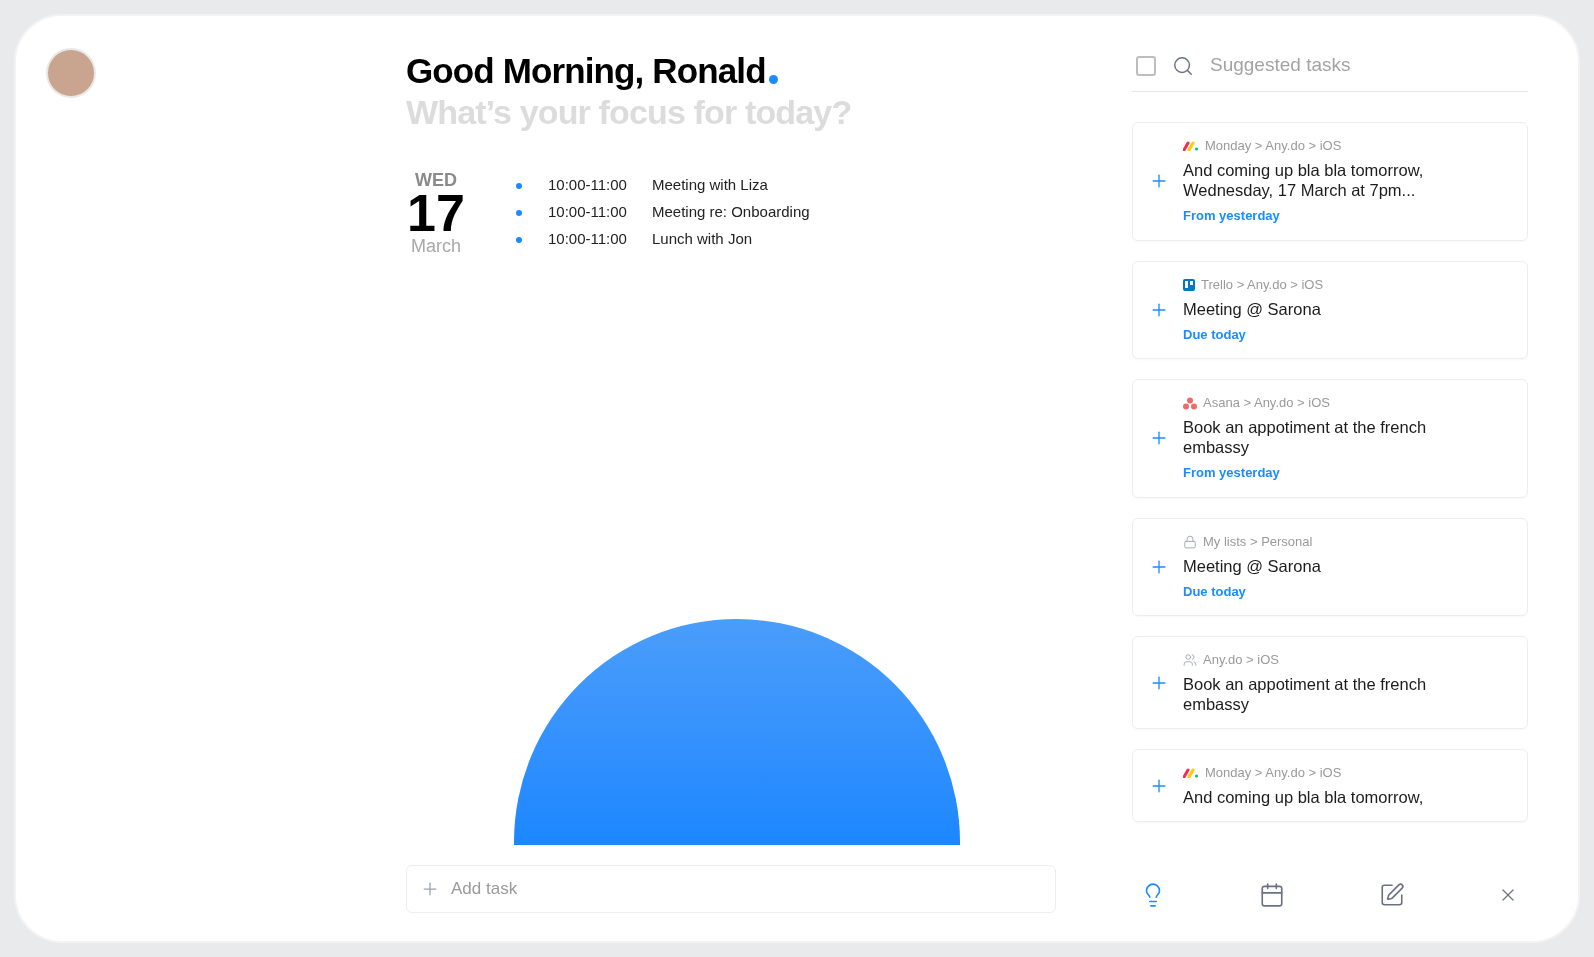  What do you see at coordinates (71, 73) in the screenshot?
I see `avatar` at bounding box center [71, 73].